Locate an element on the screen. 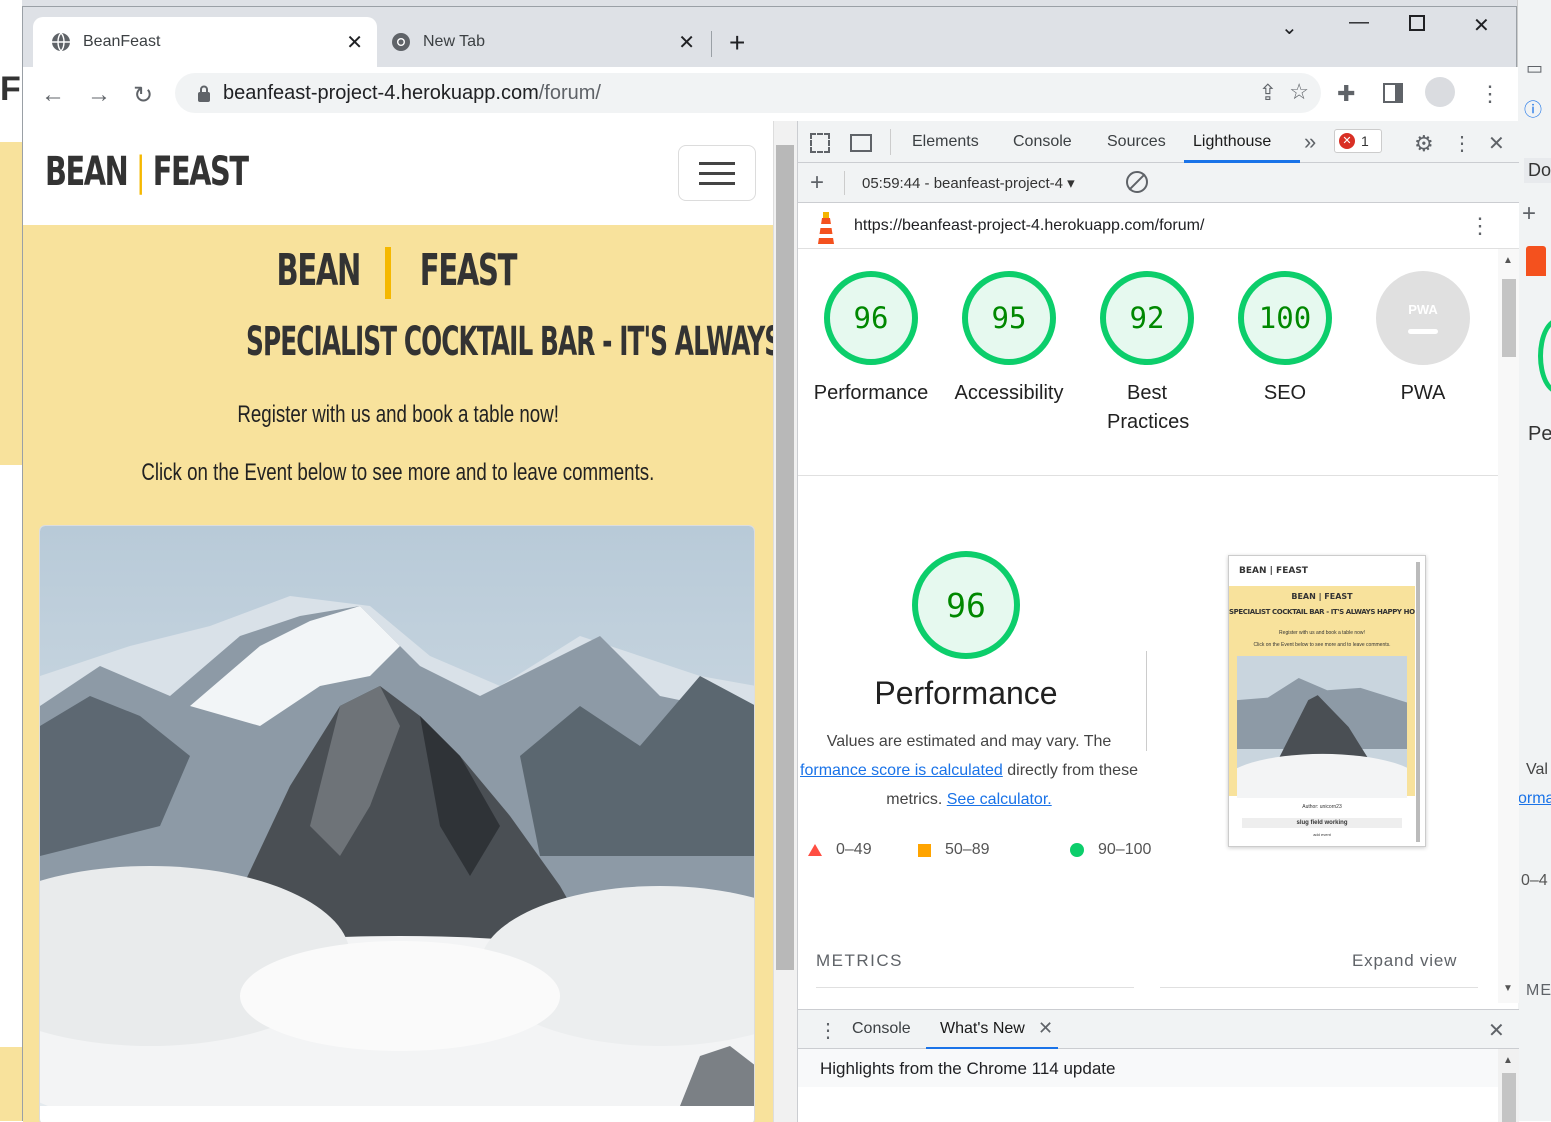 The width and height of the screenshot is (1551, 1122). drawer-menu-icon: ⋮ is located at coordinates (828, 1030).